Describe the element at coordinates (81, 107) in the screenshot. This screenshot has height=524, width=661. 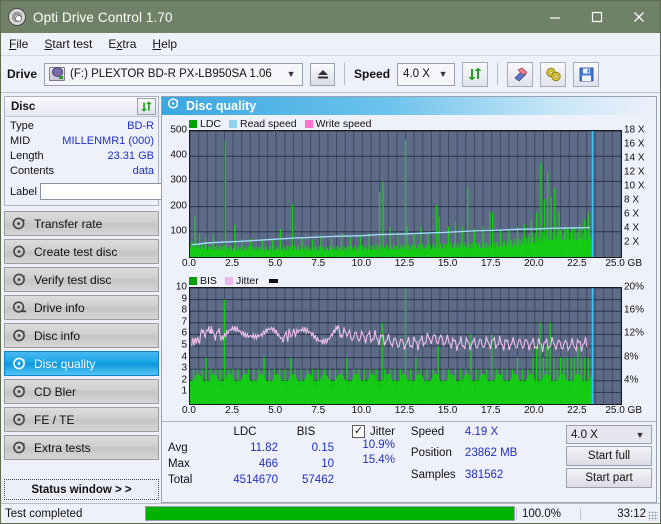
I see `disc-panel-header: Disc` at that location.